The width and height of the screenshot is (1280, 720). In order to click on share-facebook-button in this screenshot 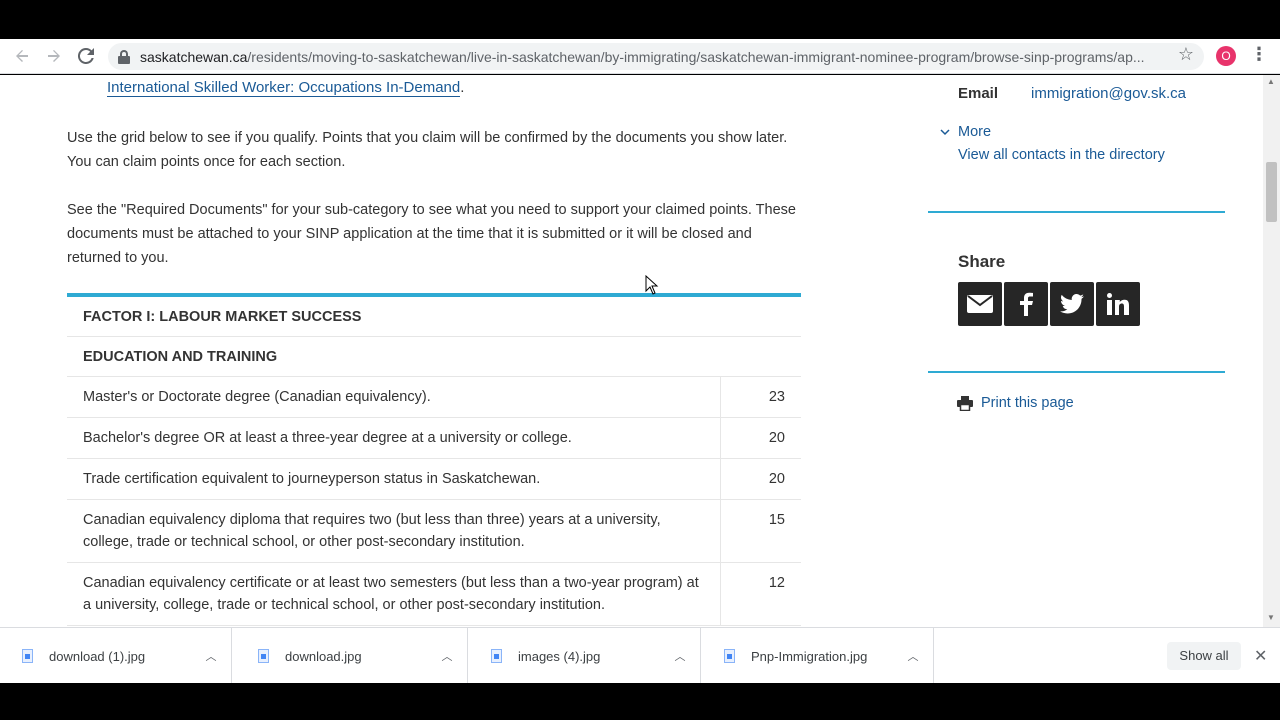, I will do `click(1026, 304)`.